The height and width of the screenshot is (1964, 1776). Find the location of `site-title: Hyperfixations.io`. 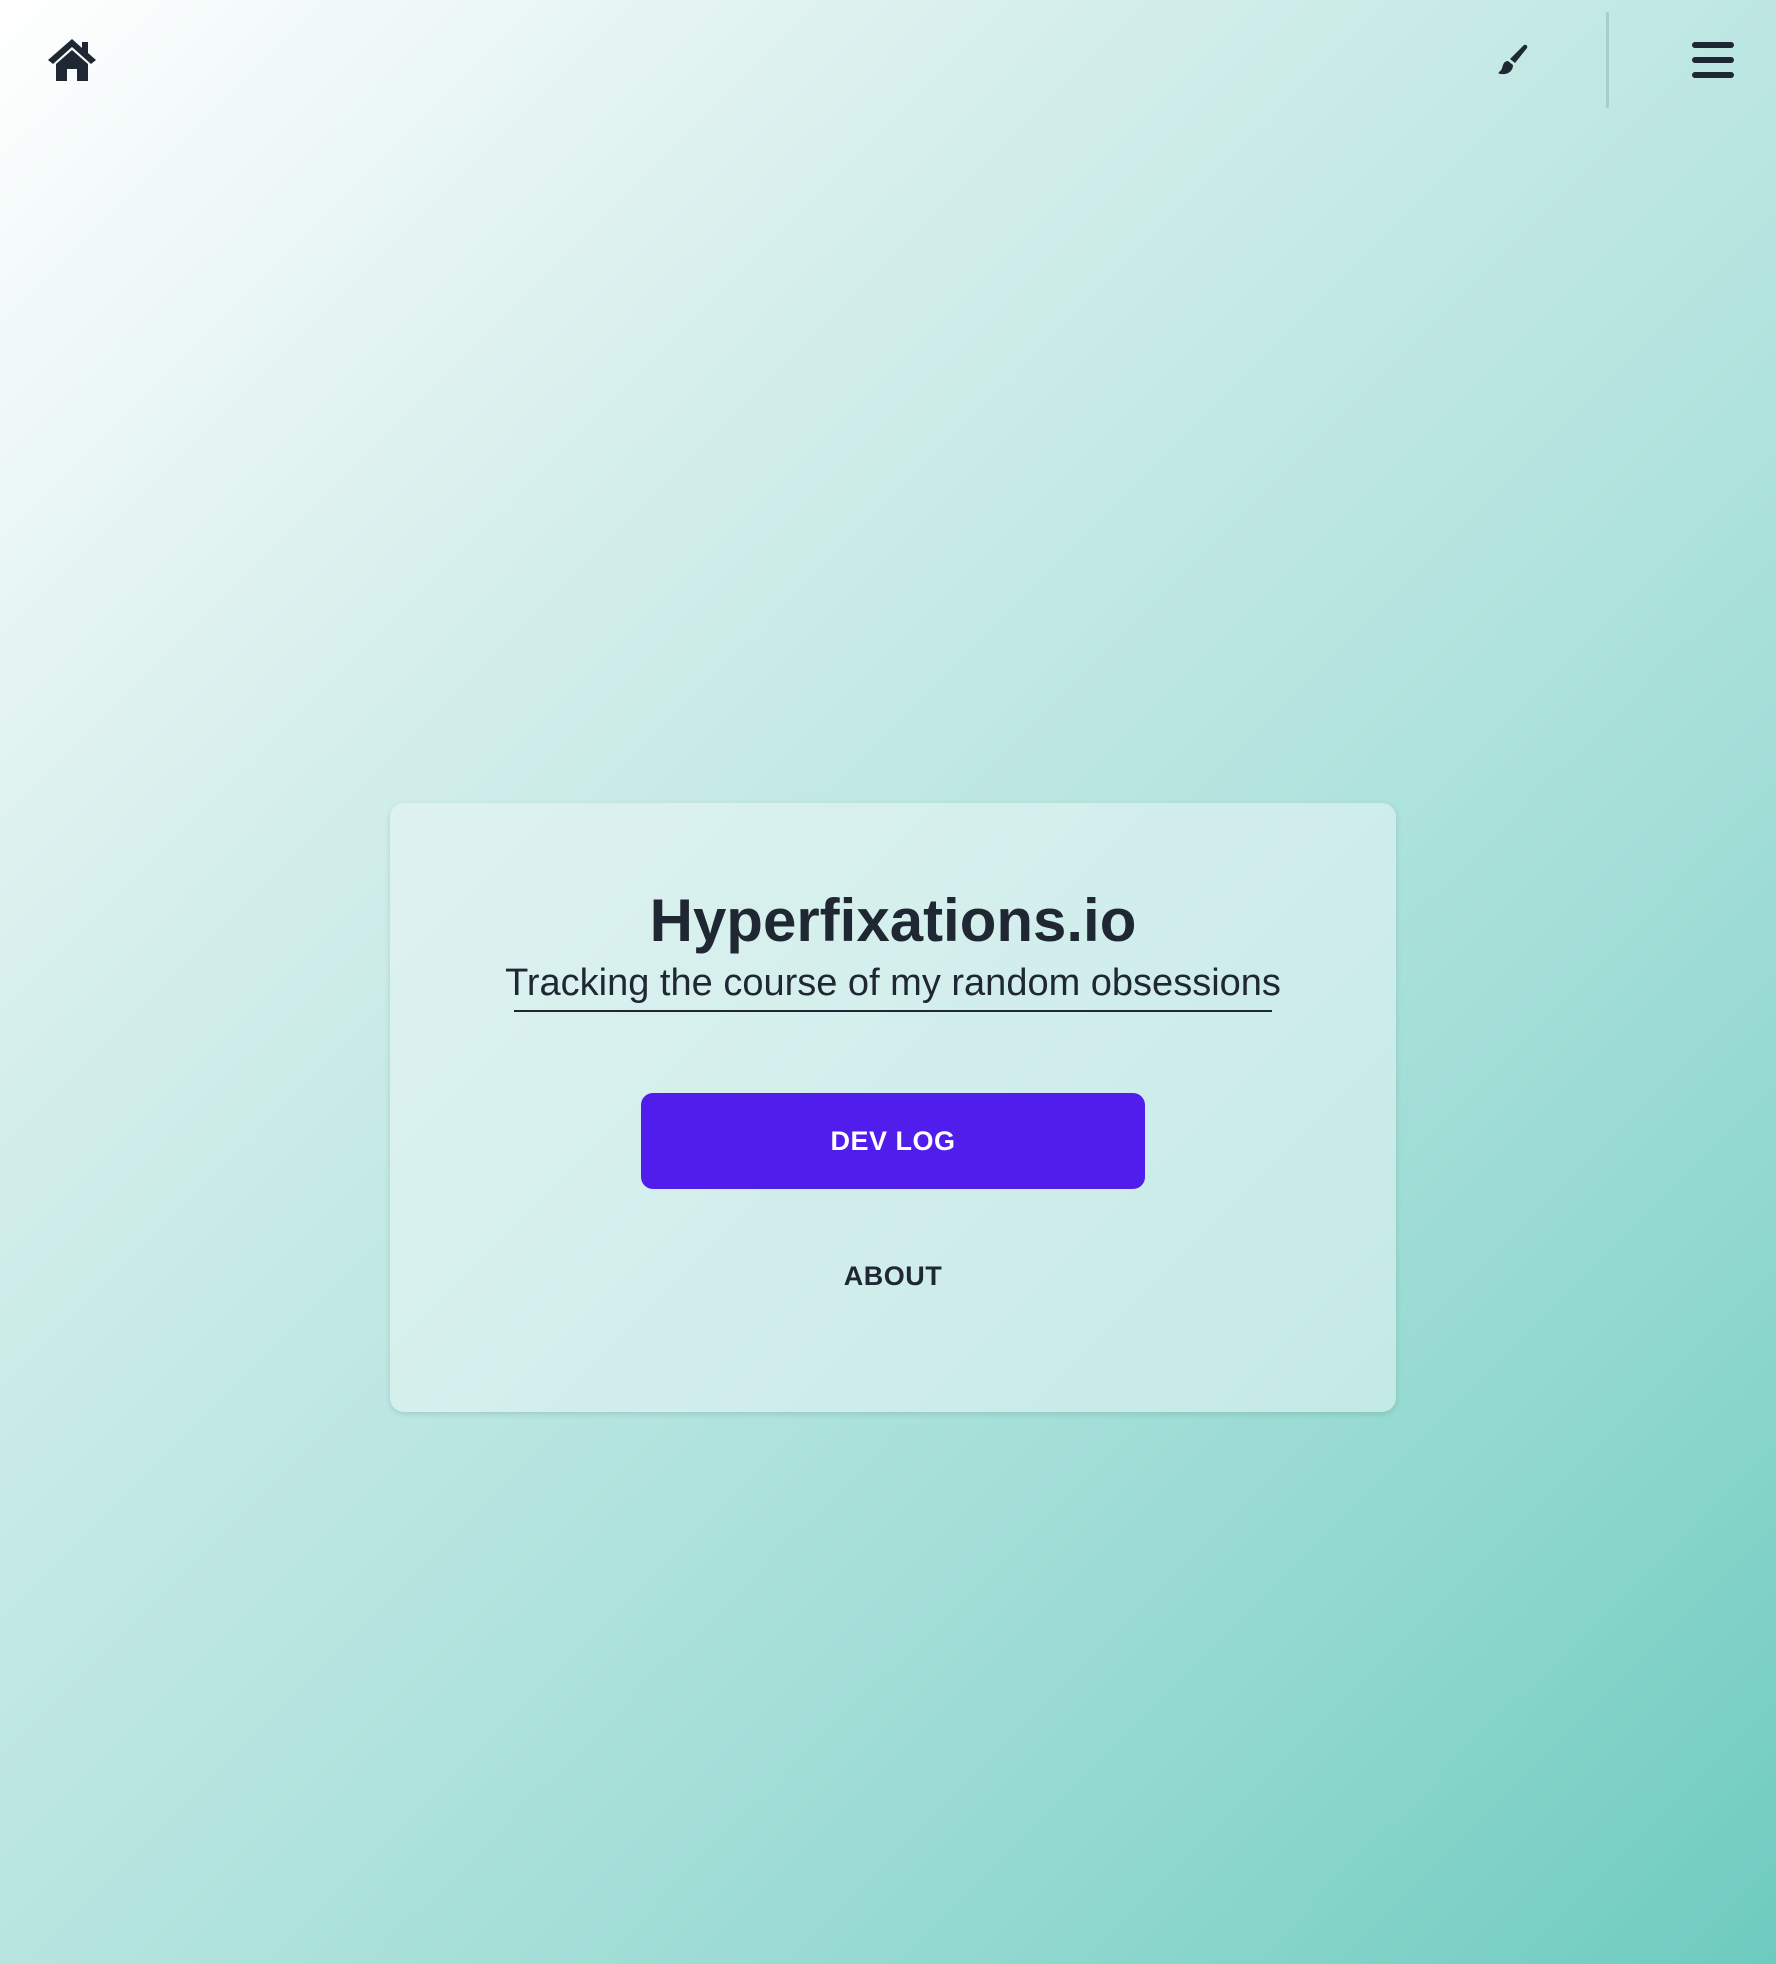

site-title: Hyperfixations.io is located at coordinates (893, 920).